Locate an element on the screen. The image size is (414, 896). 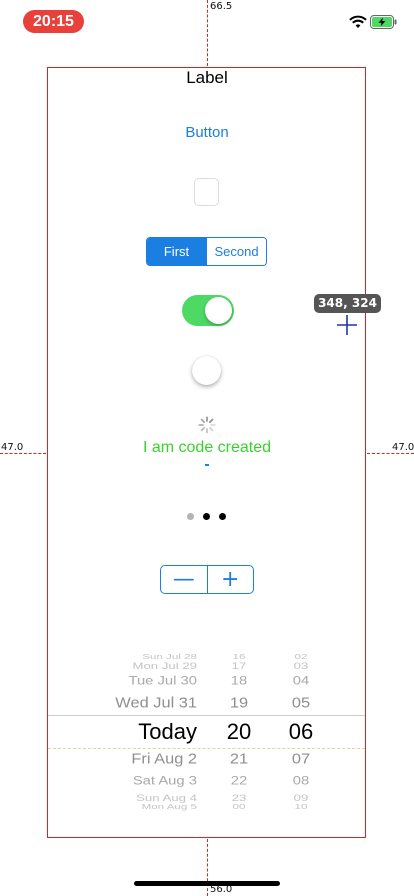
picker-minute: 04 is located at coordinates (301, 681).